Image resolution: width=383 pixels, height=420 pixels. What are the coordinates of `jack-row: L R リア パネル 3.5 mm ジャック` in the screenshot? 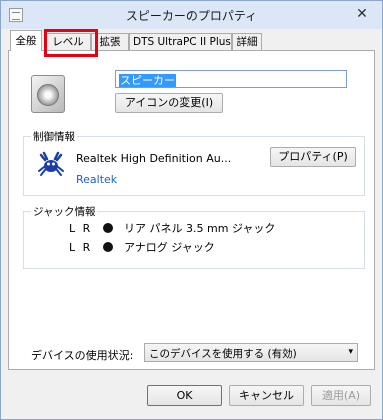 It's located at (172, 228).